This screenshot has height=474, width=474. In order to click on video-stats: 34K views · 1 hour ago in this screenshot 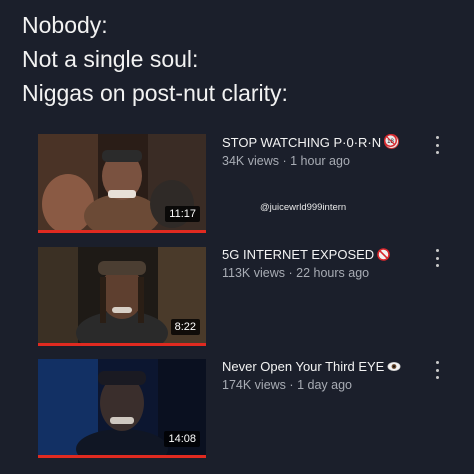, I will do `click(322, 161)`.